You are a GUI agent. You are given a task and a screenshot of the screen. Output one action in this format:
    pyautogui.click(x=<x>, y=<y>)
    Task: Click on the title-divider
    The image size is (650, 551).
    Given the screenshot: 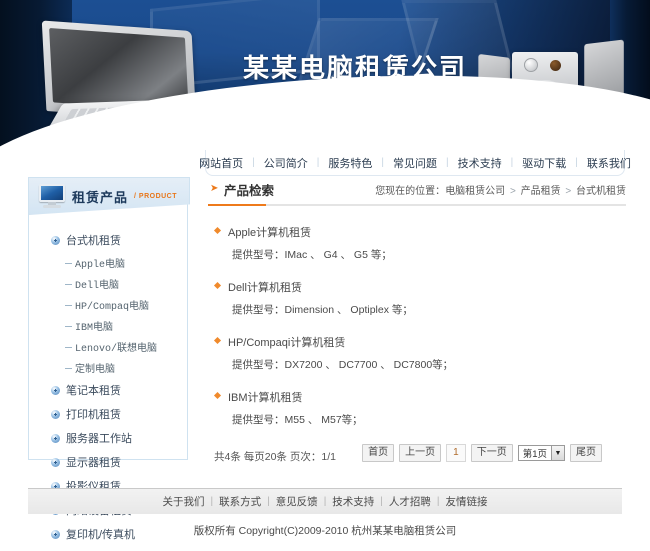 What is the action you would take?
    pyautogui.click(x=417, y=205)
    